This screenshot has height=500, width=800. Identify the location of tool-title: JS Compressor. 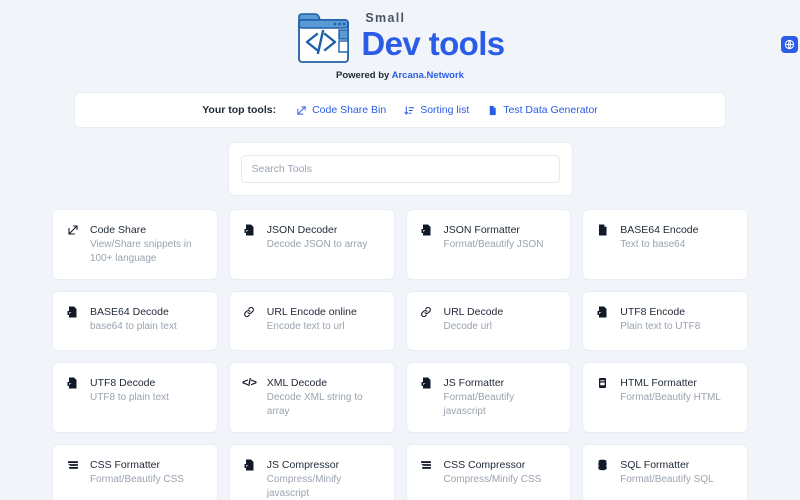
(303, 465).